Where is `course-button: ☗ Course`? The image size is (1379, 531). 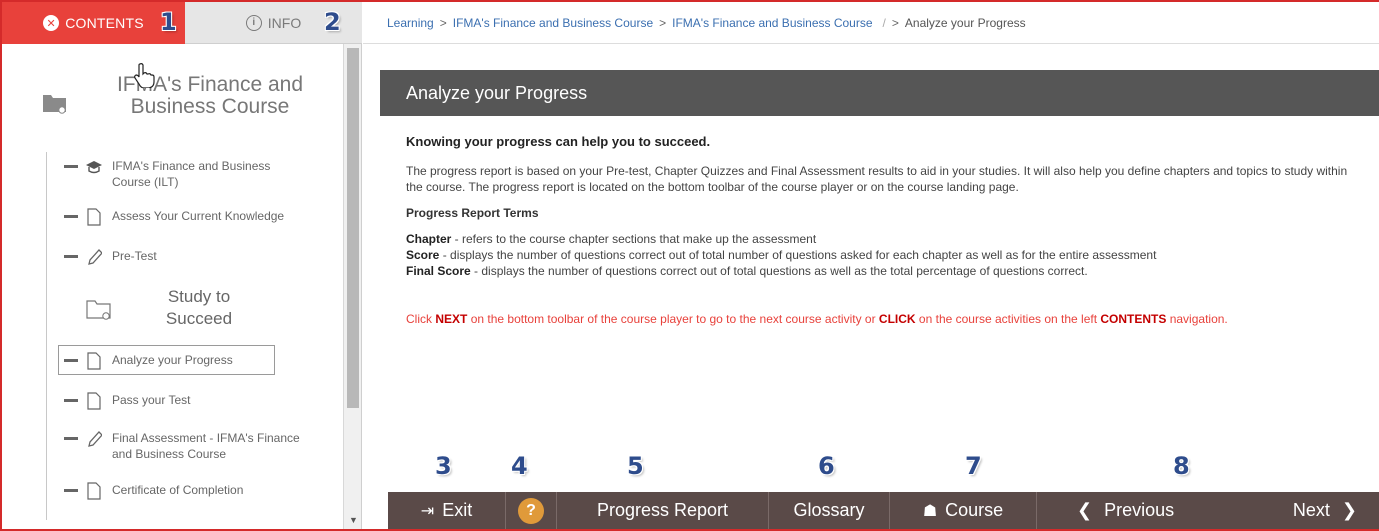
course-button: ☗ Course is located at coordinates (963, 510).